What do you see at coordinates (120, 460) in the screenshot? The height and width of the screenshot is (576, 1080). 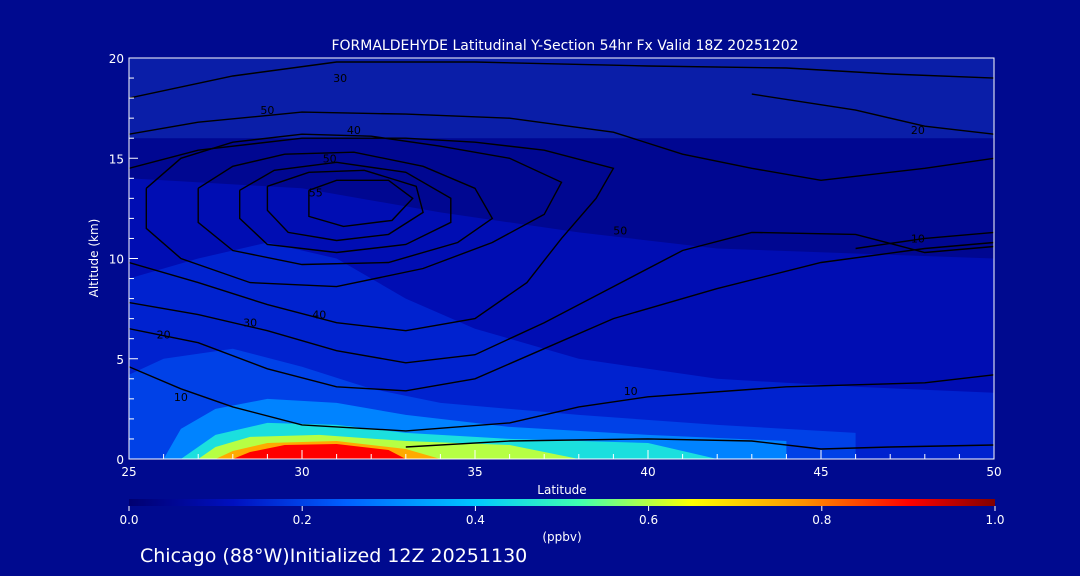 I see `y-tick-label: 0` at bounding box center [120, 460].